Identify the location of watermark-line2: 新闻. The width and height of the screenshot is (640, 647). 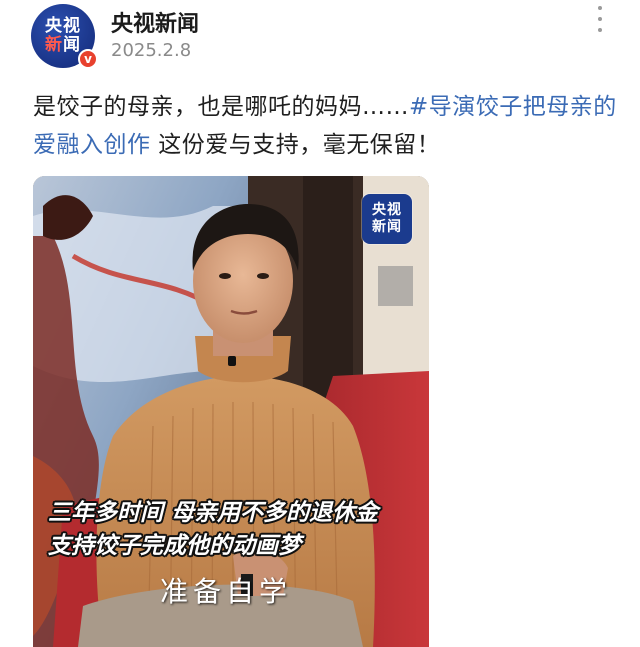
(387, 227).